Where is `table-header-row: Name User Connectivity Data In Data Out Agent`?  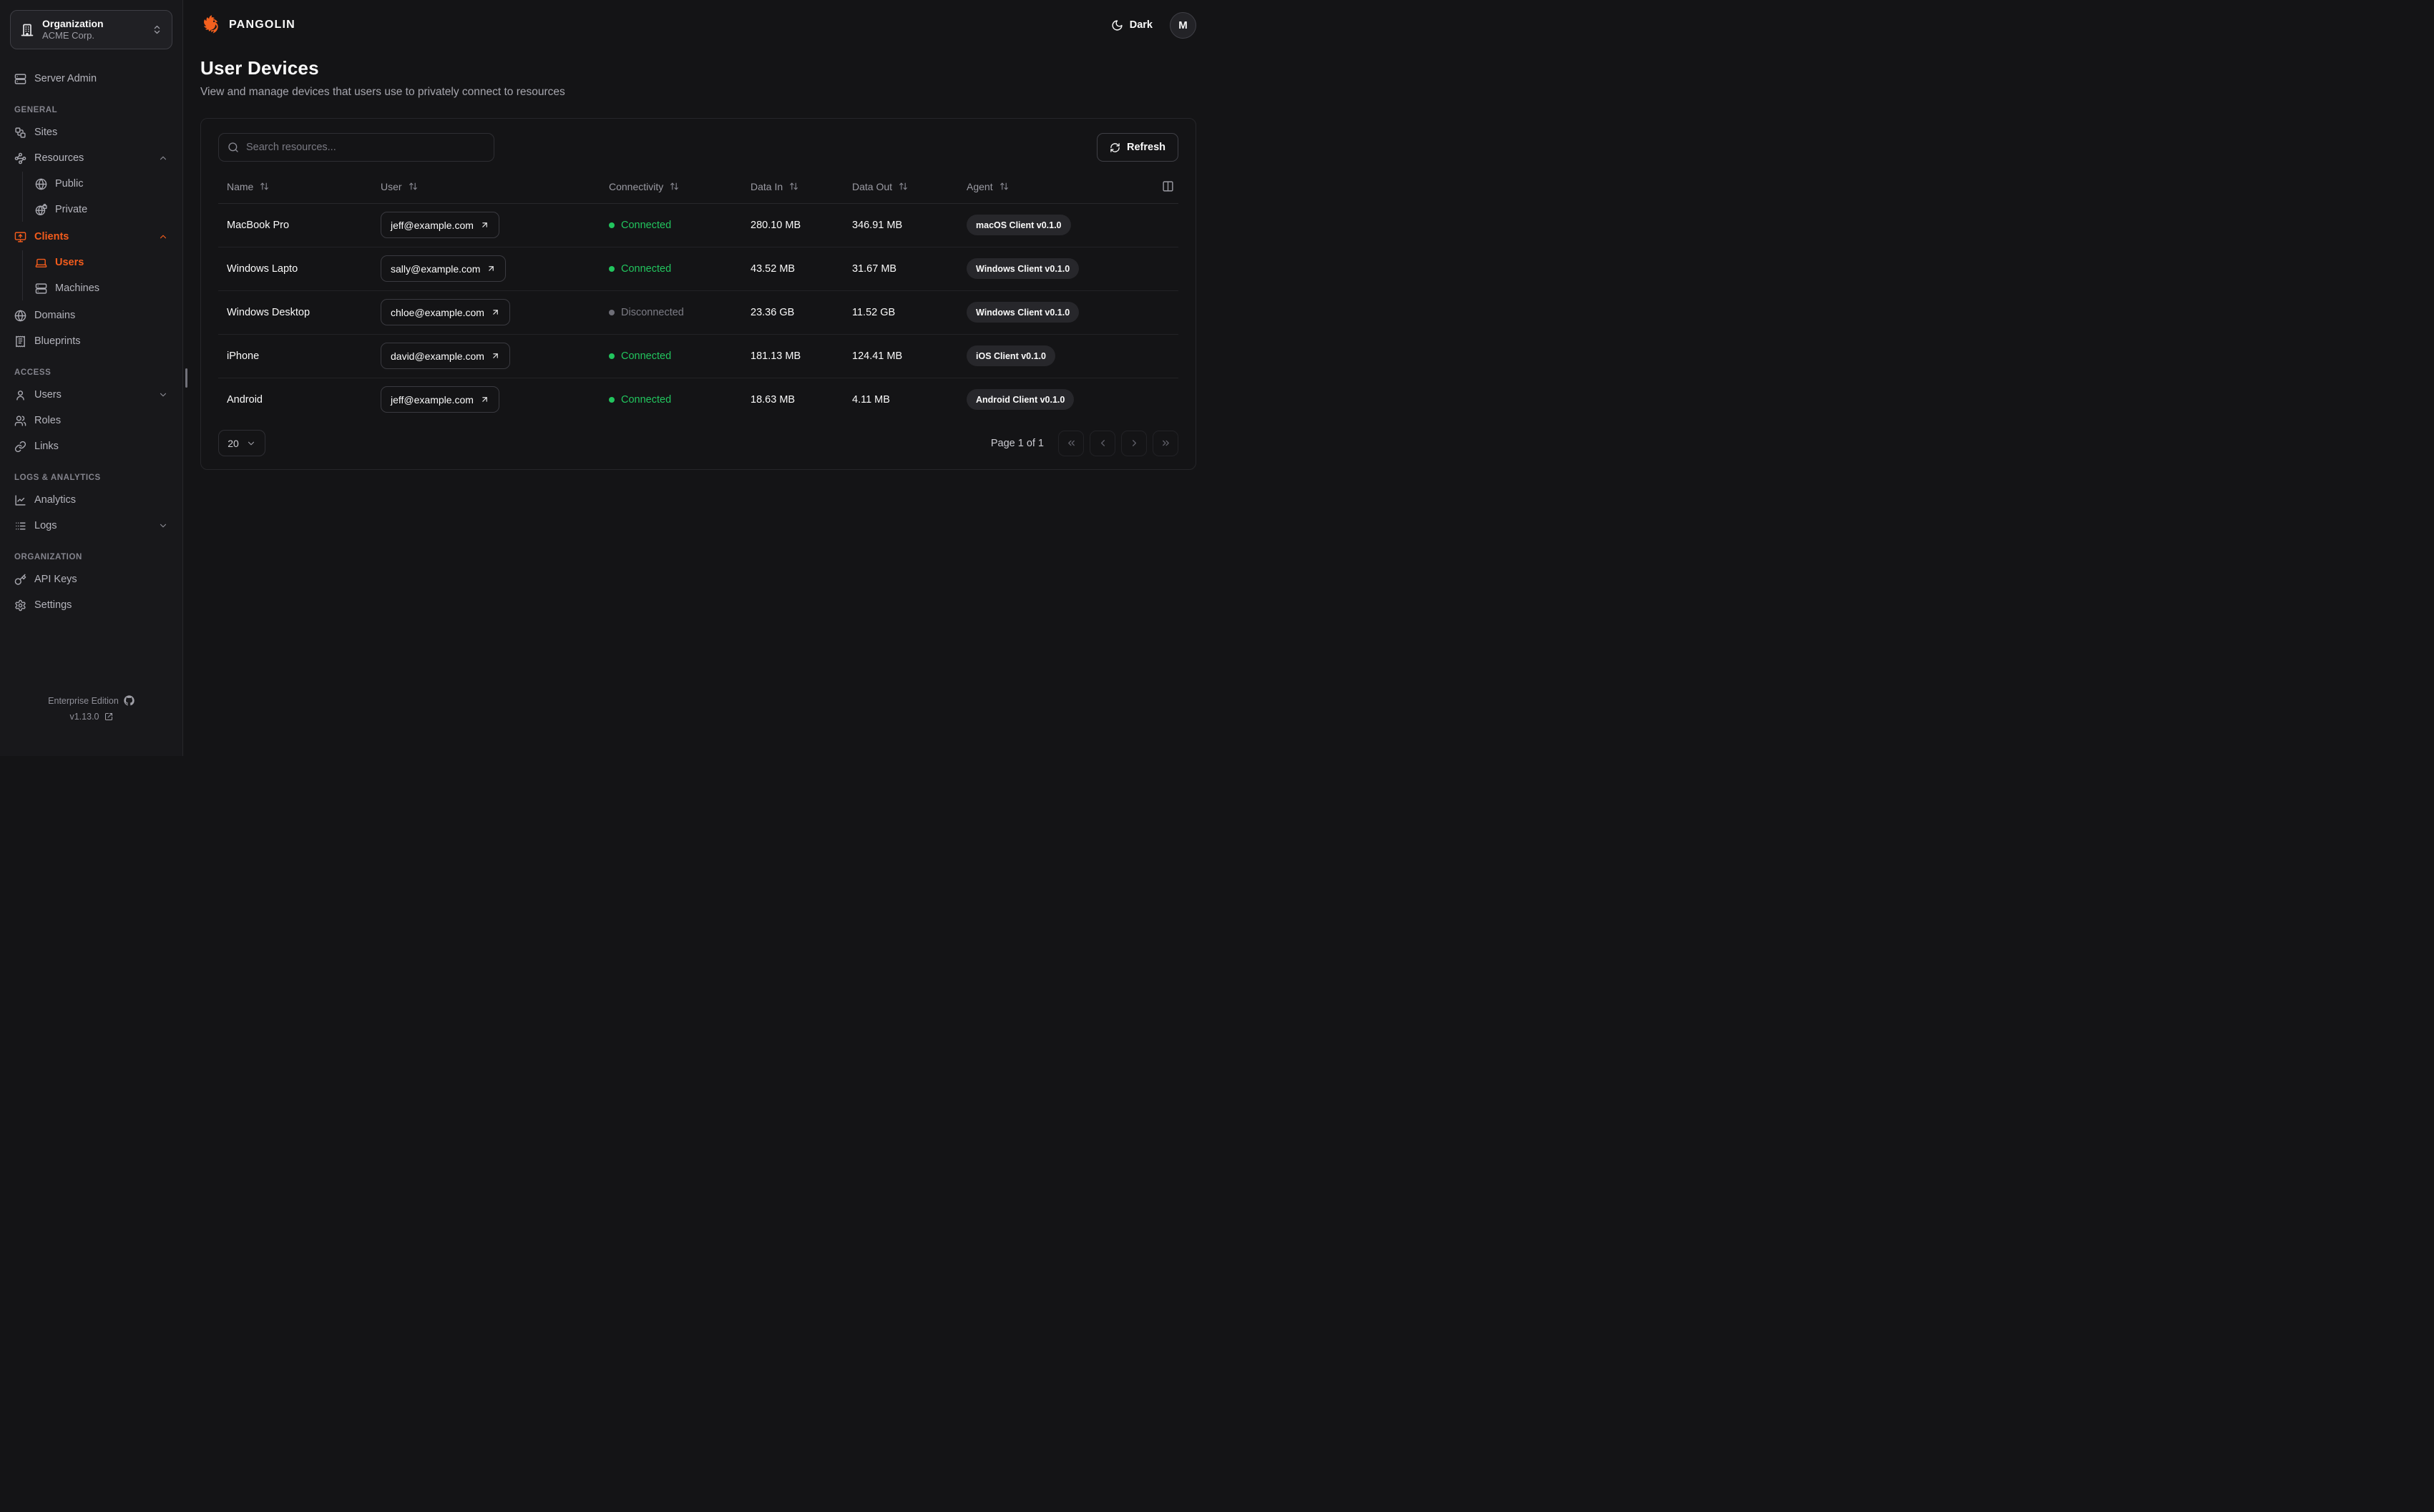 table-header-row: Name User Connectivity Data In Data Out Agent is located at coordinates (698, 187).